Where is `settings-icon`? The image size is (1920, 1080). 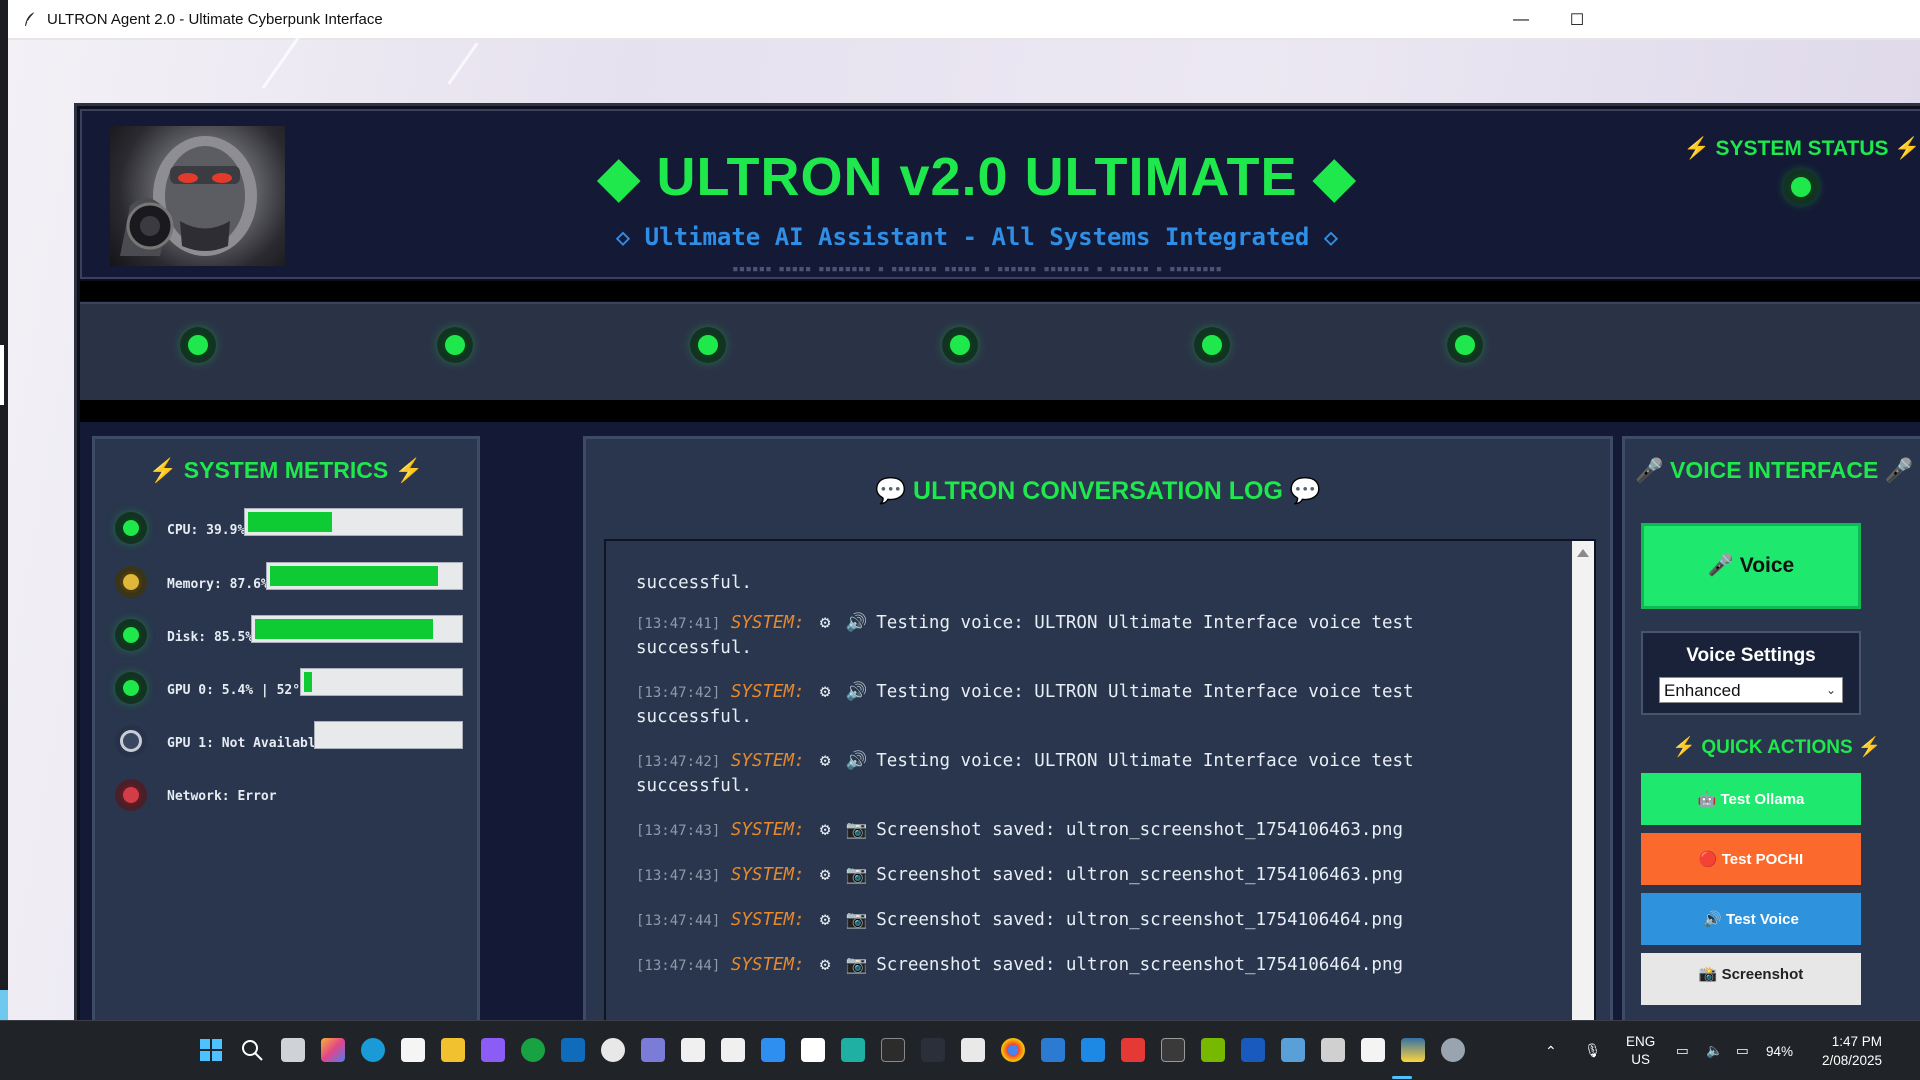
settings-icon is located at coordinates (1453, 1050).